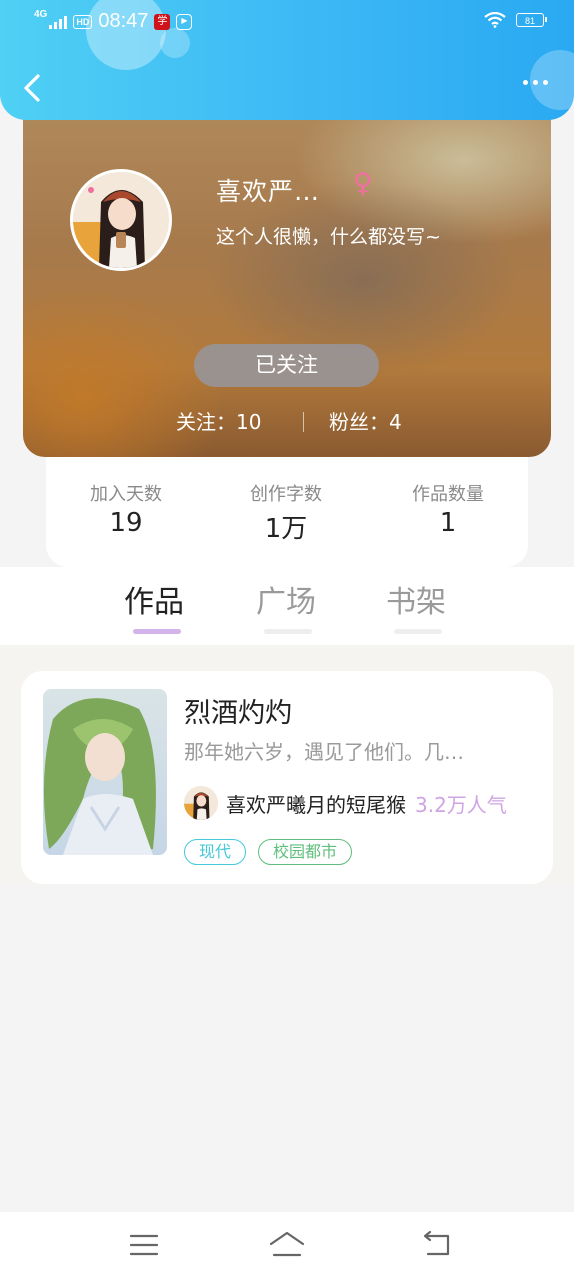  I want to click on fans-count: 粉丝：4, so click(365, 420).